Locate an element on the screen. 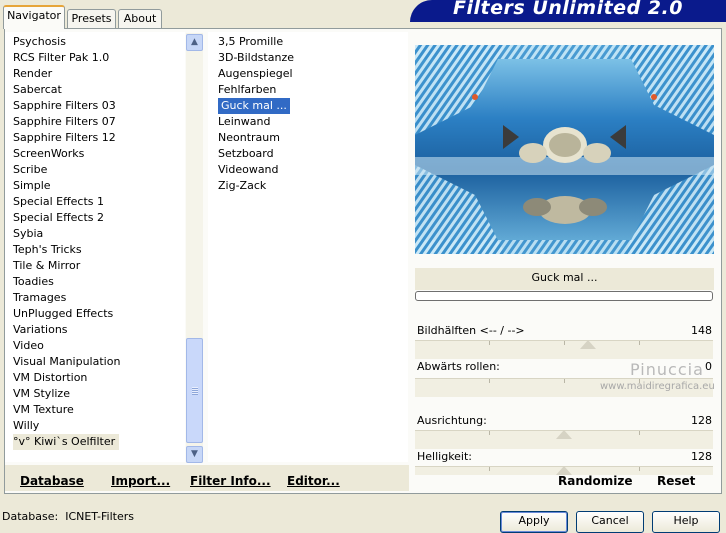 The image size is (726, 533). database-status-label: Database: is located at coordinates (30, 516).